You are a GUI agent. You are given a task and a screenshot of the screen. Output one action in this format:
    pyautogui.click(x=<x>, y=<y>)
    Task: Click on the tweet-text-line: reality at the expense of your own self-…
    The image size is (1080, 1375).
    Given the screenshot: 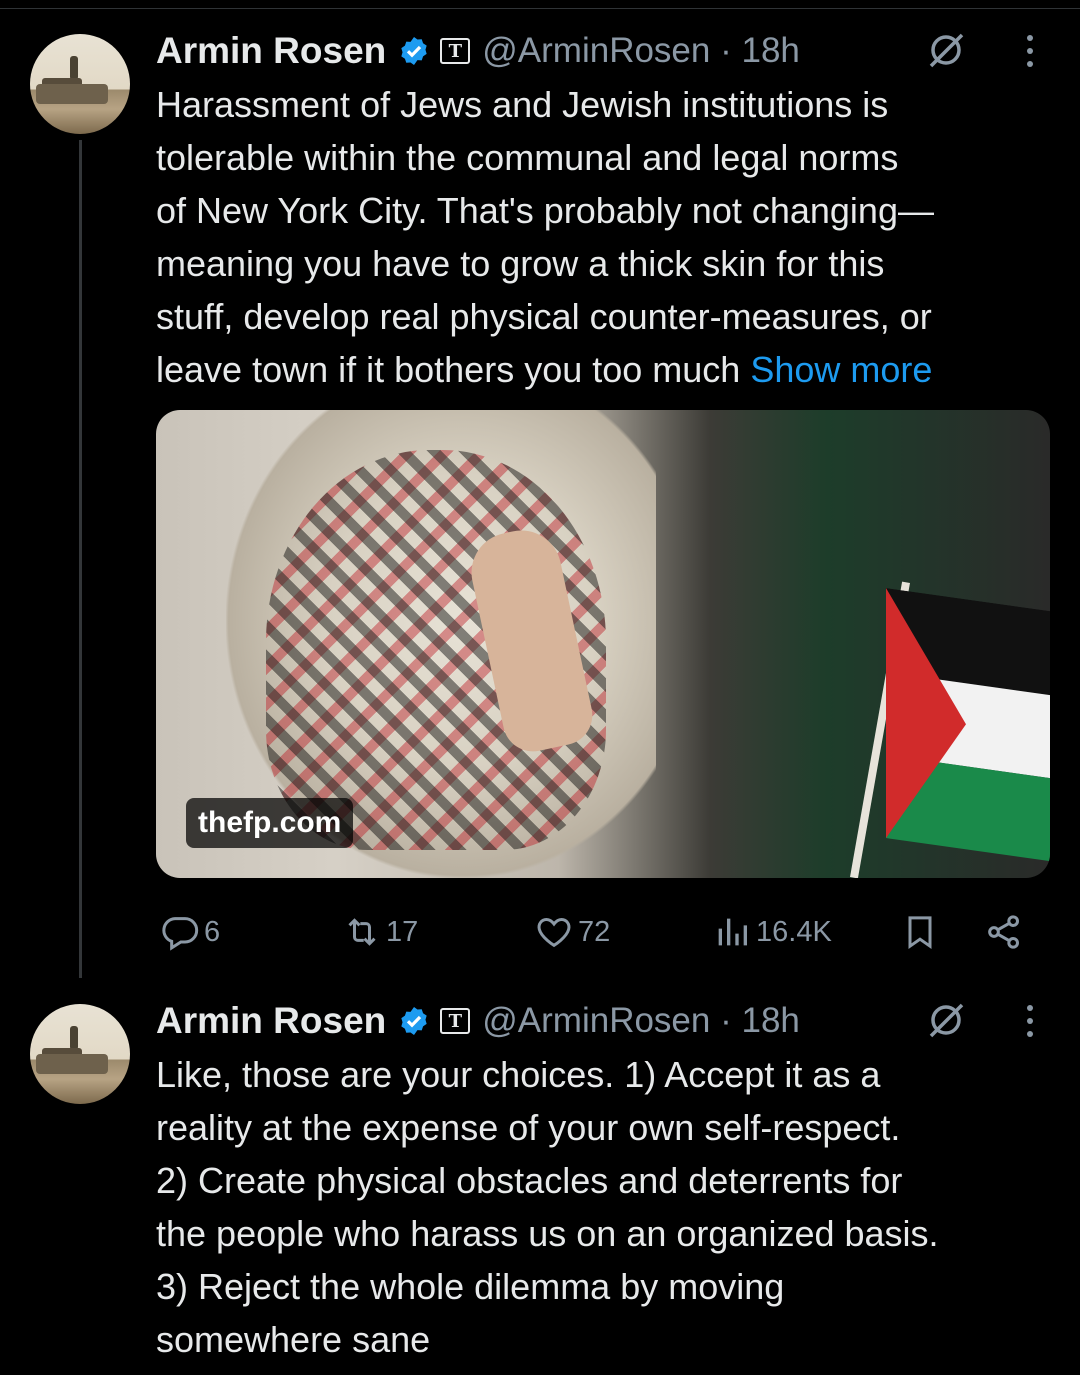 What is the action you would take?
    pyautogui.click(x=528, y=1127)
    